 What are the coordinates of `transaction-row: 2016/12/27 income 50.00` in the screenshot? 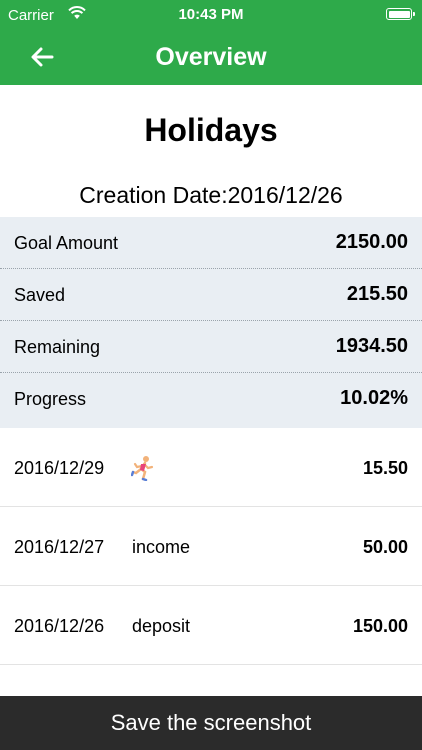 It's located at (211, 546).